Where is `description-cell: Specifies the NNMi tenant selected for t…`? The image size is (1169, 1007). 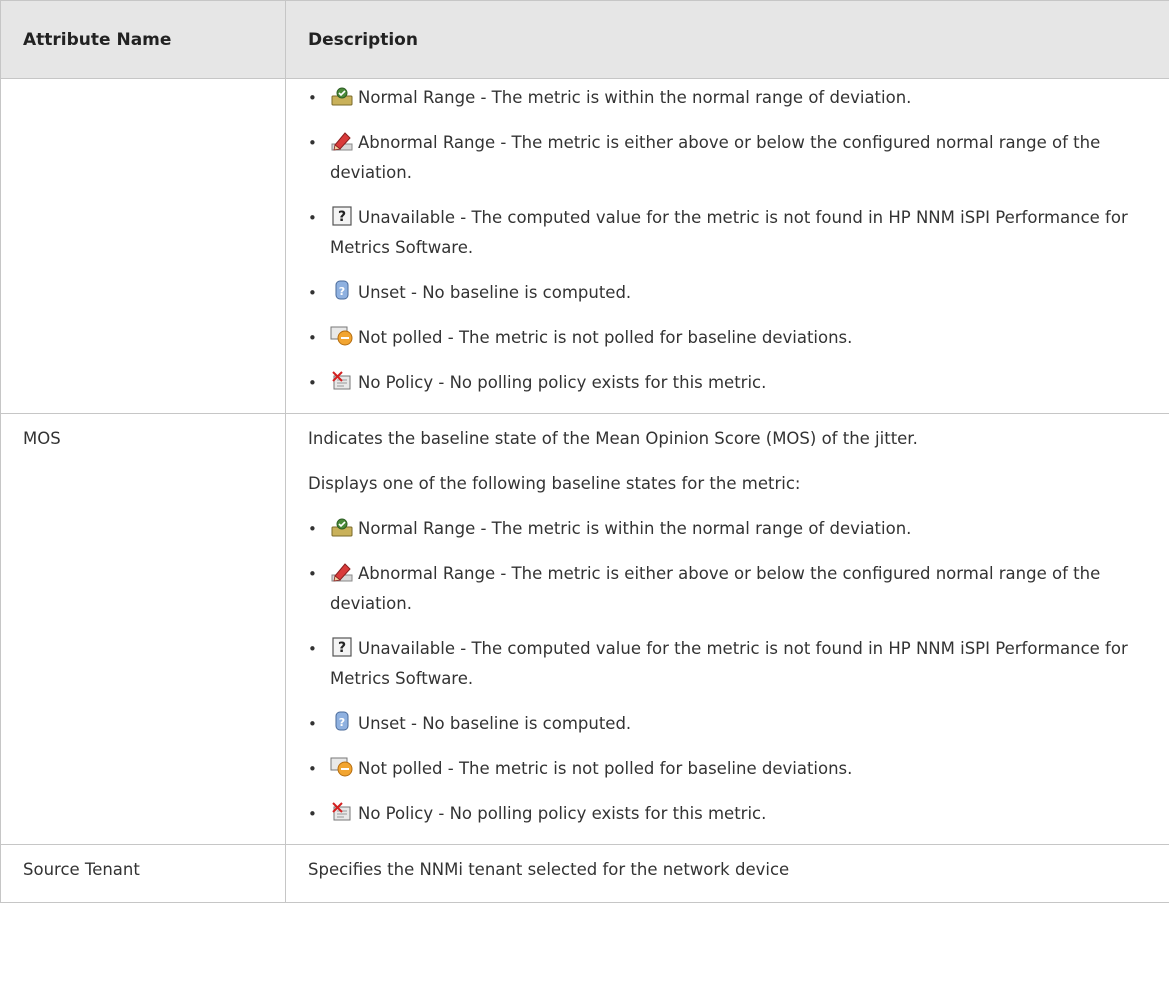
description-cell: Specifies the NNMi tenant selected for t… is located at coordinates (727, 873).